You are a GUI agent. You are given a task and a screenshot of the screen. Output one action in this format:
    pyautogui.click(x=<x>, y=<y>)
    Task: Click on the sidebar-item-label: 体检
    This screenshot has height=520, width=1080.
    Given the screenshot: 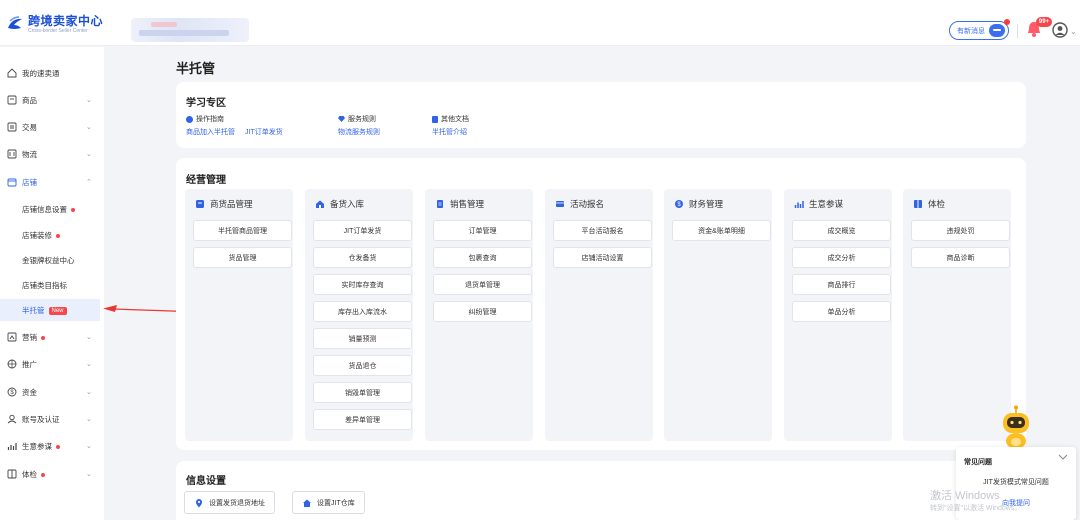 What is the action you would take?
    pyautogui.click(x=29, y=474)
    